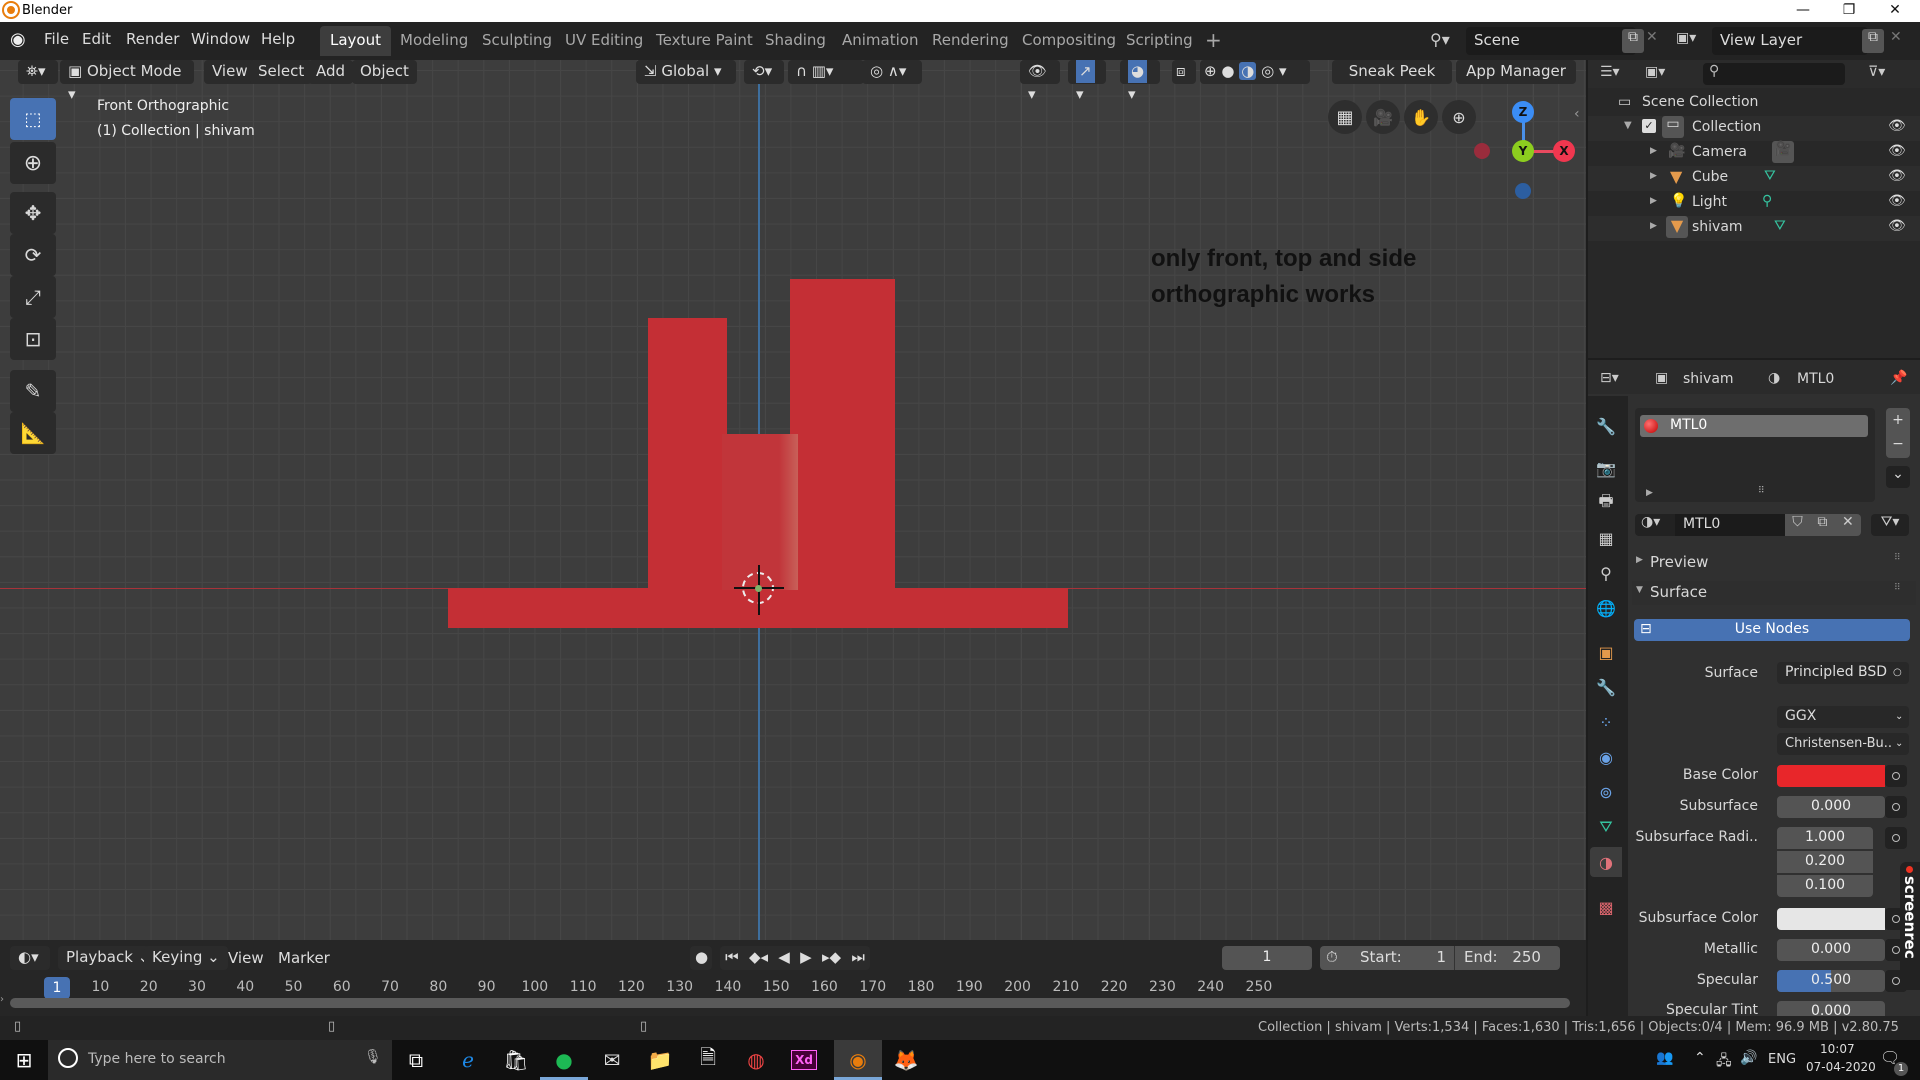 This screenshot has width=1920, height=1080. What do you see at coordinates (1459, 117) in the screenshot?
I see `zoom-view-button: ⊕` at bounding box center [1459, 117].